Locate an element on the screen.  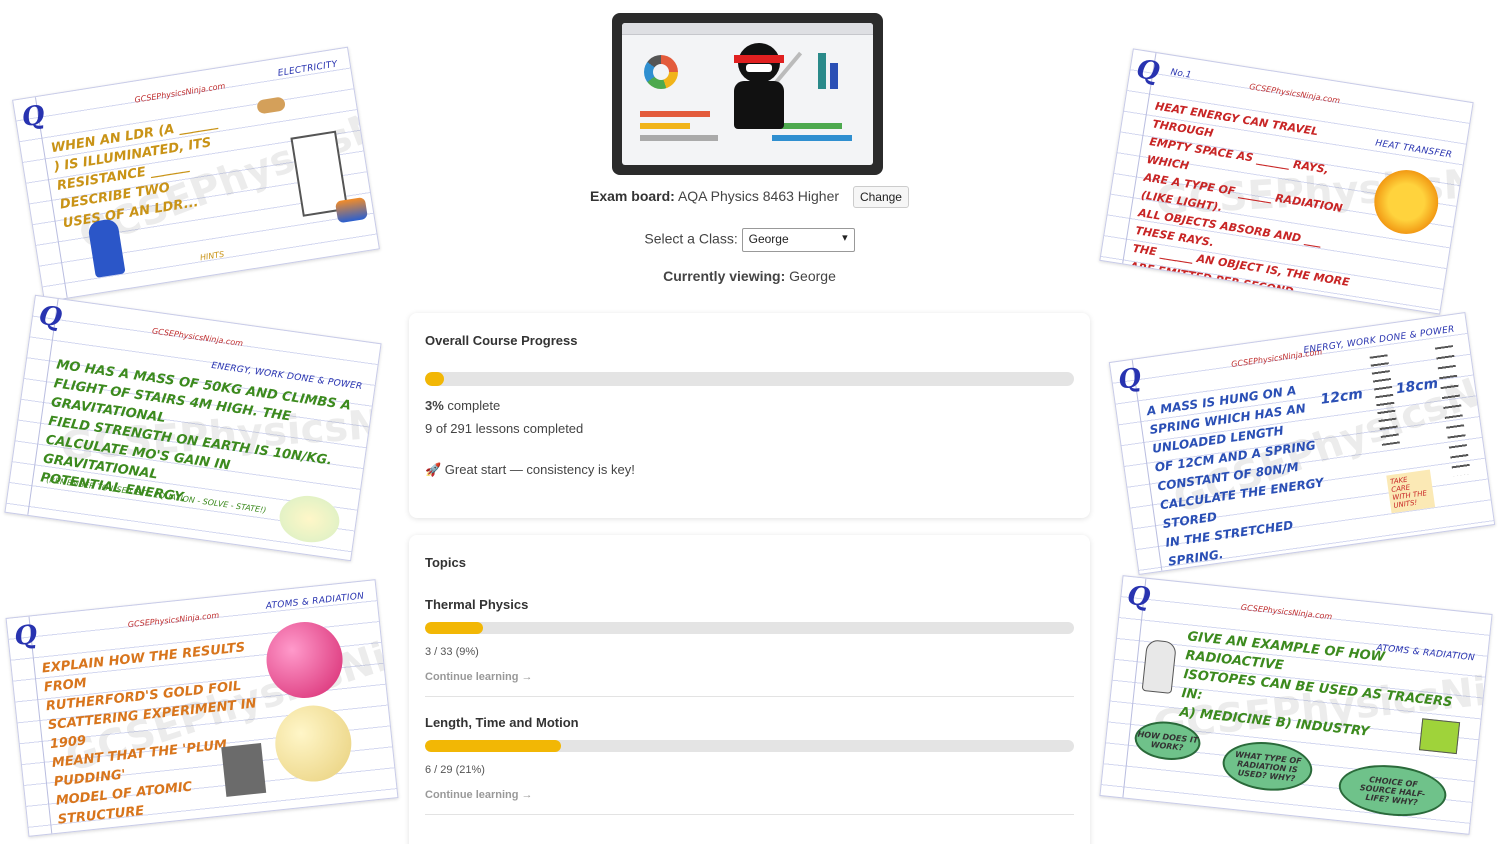
hero-laptop-image is located at coordinates (747, 94).